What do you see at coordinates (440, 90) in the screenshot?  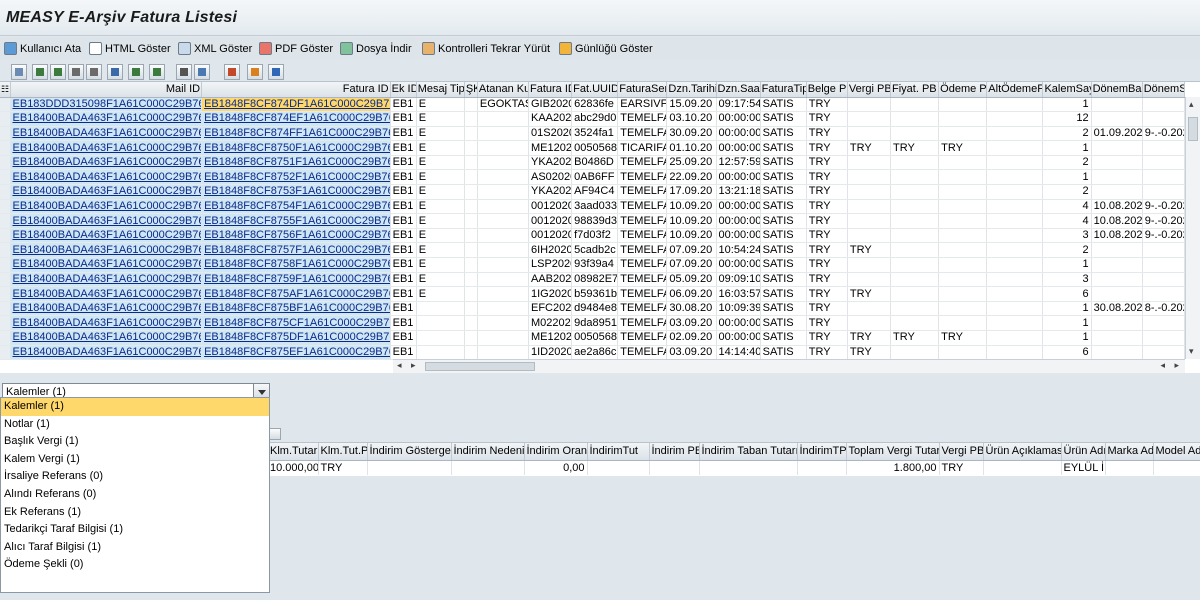 I see `column-header: Mesaj Tipi` at bounding box center [440, 90].